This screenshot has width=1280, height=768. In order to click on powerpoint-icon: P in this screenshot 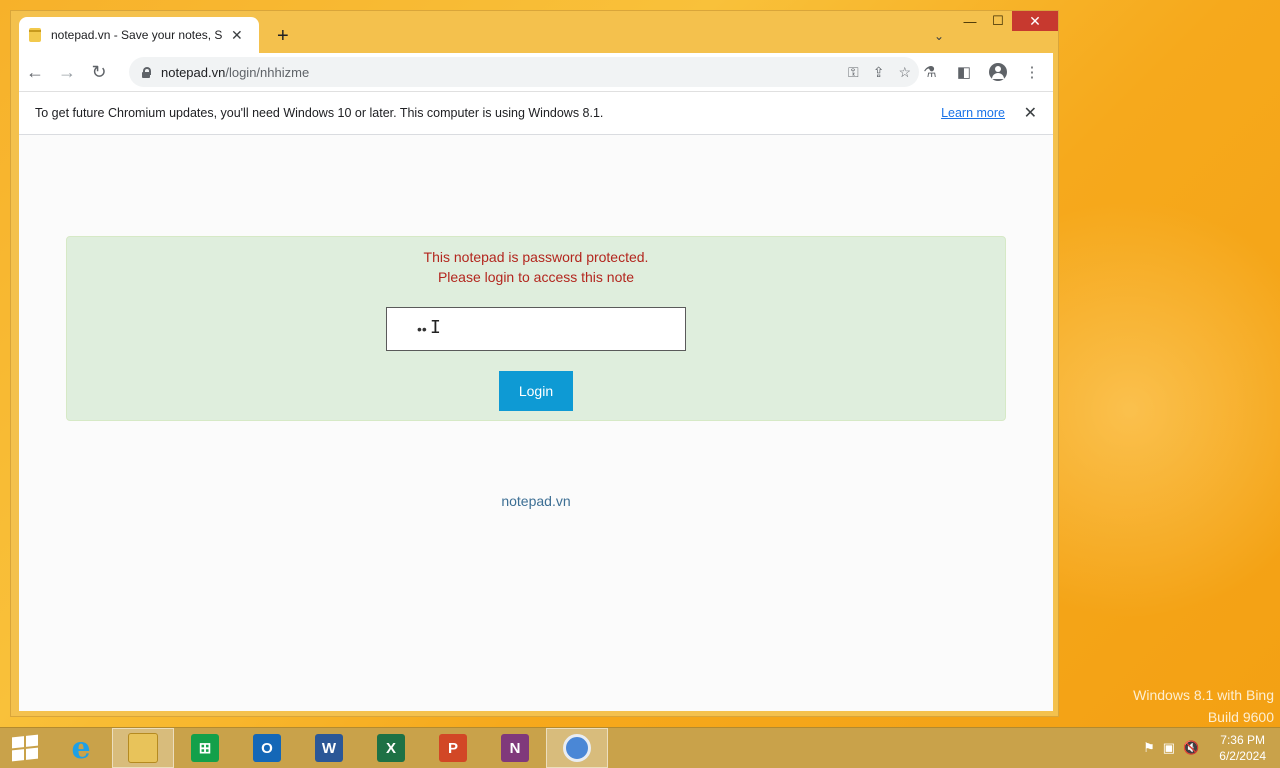, I will do `click(453, 748)`.